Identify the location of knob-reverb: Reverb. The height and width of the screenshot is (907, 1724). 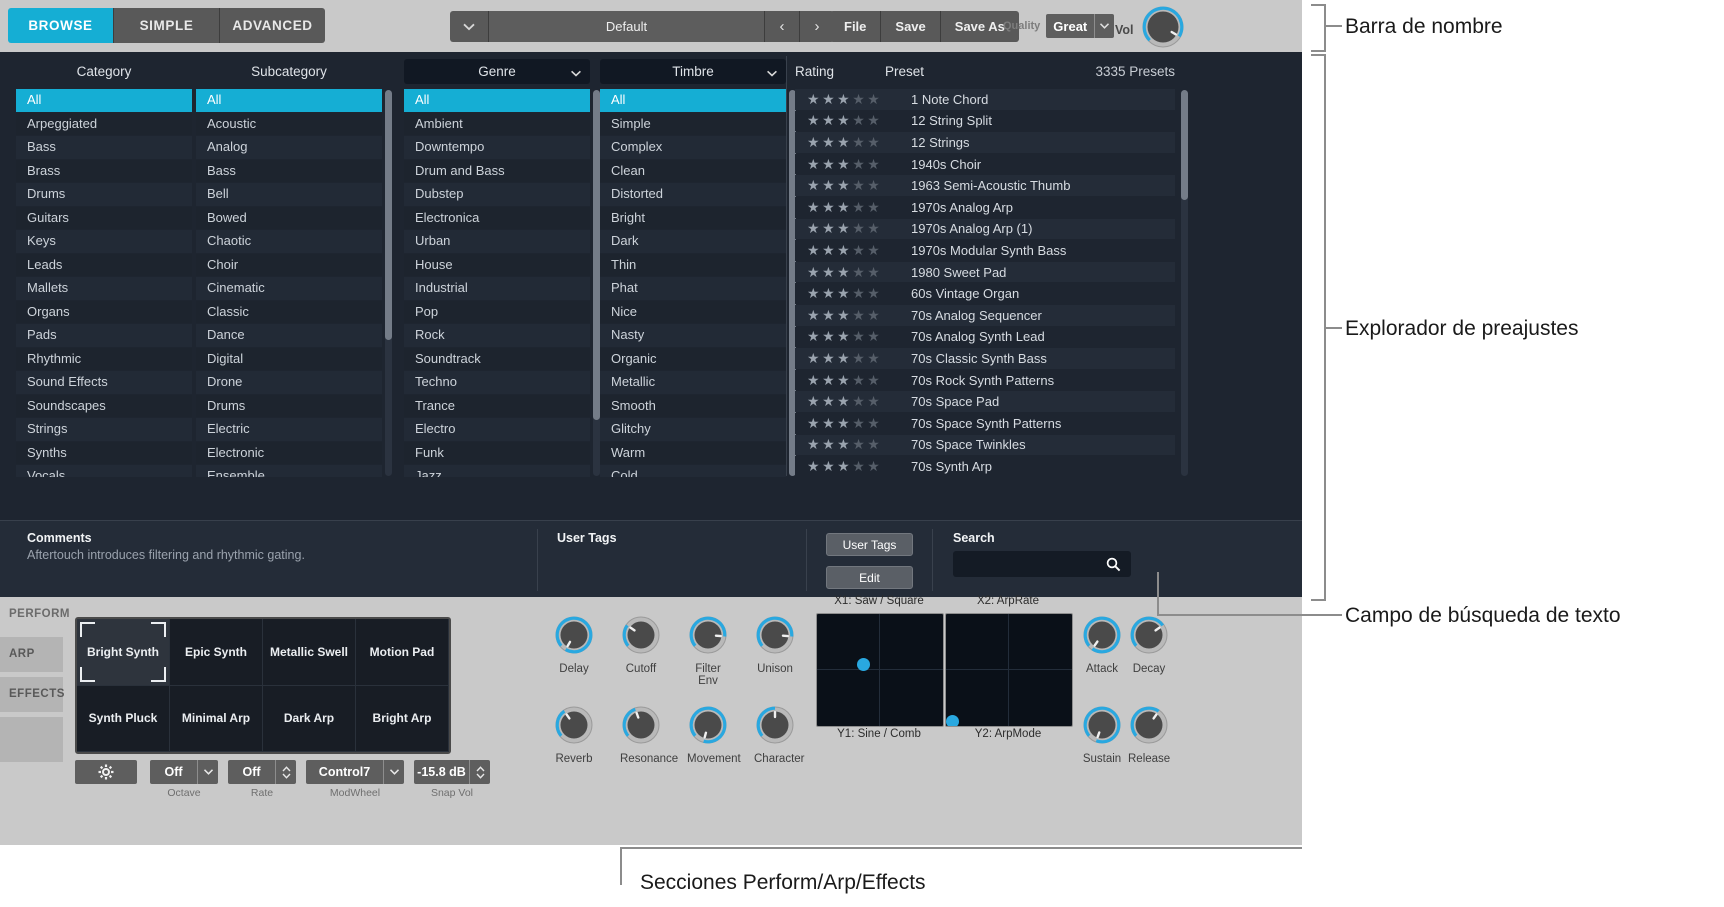
(574, 735).